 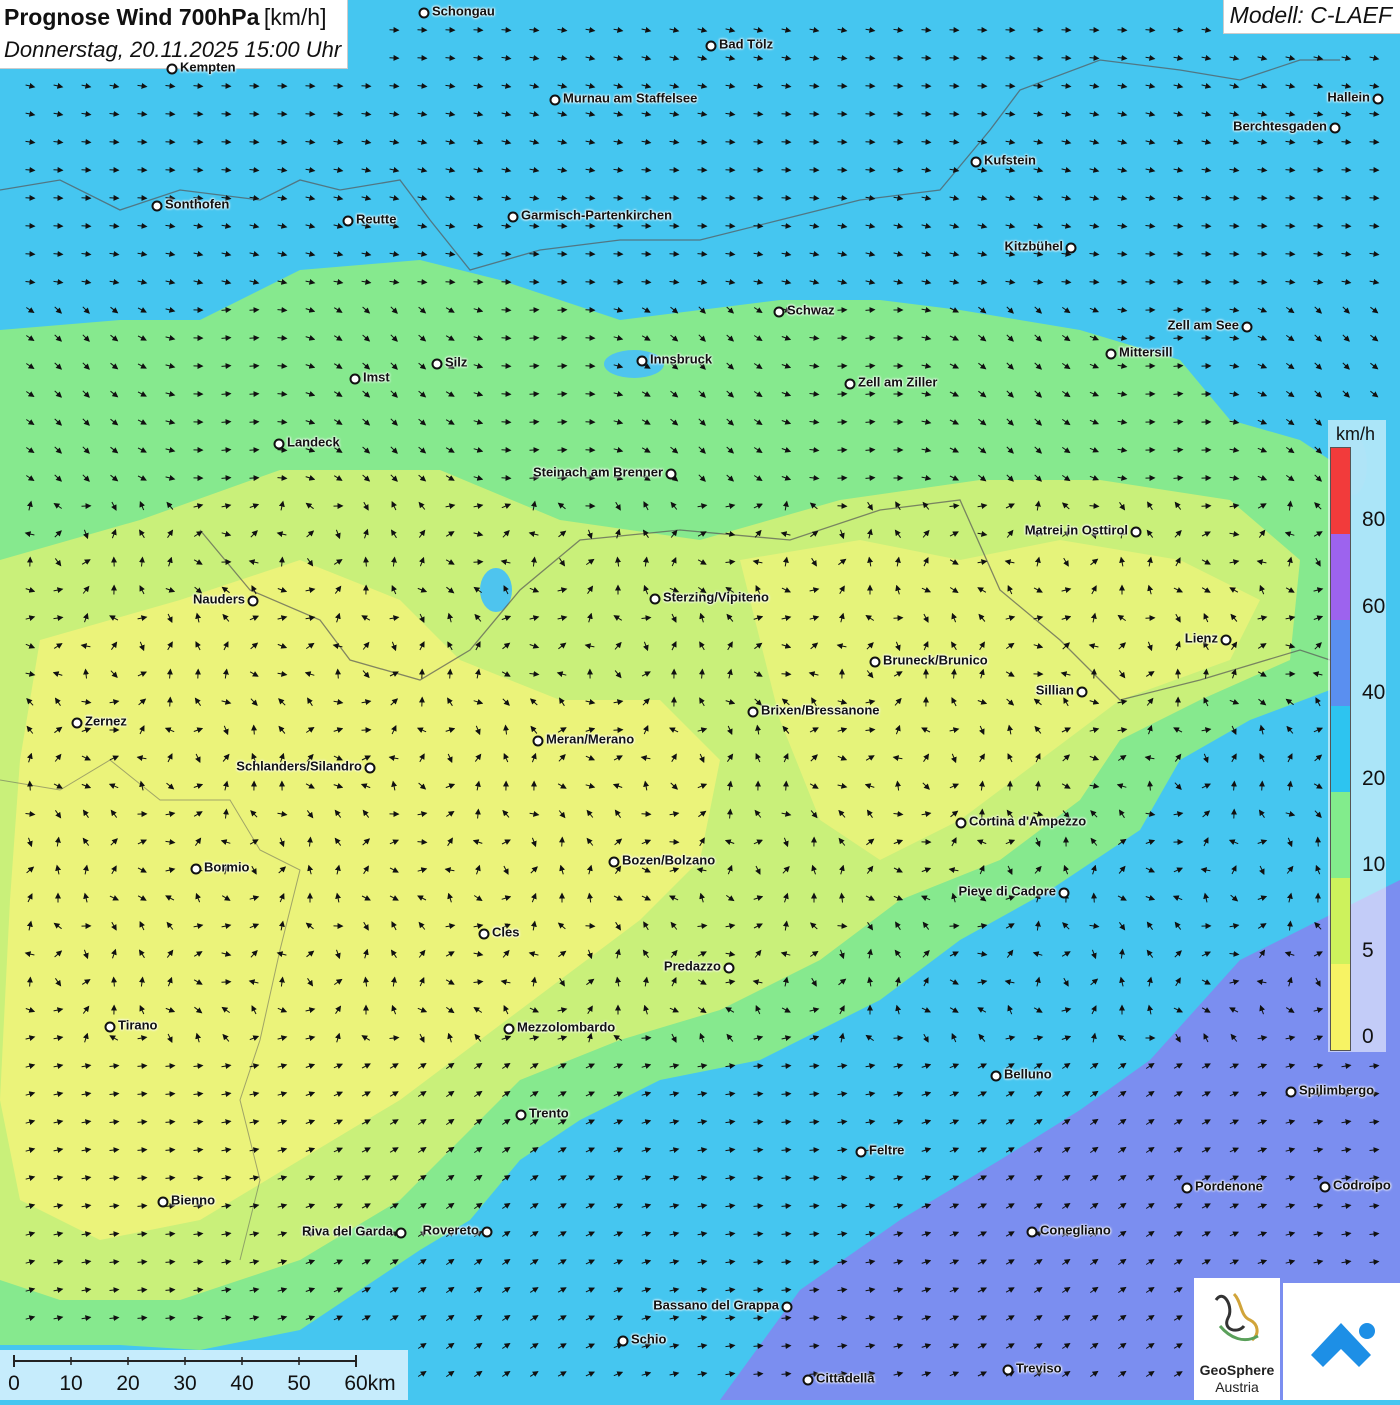 What do you see at coordinates (1229, 1186) in the screenshot?
I see `city-label: Pordenone` at bounding box center [1229, 1186].